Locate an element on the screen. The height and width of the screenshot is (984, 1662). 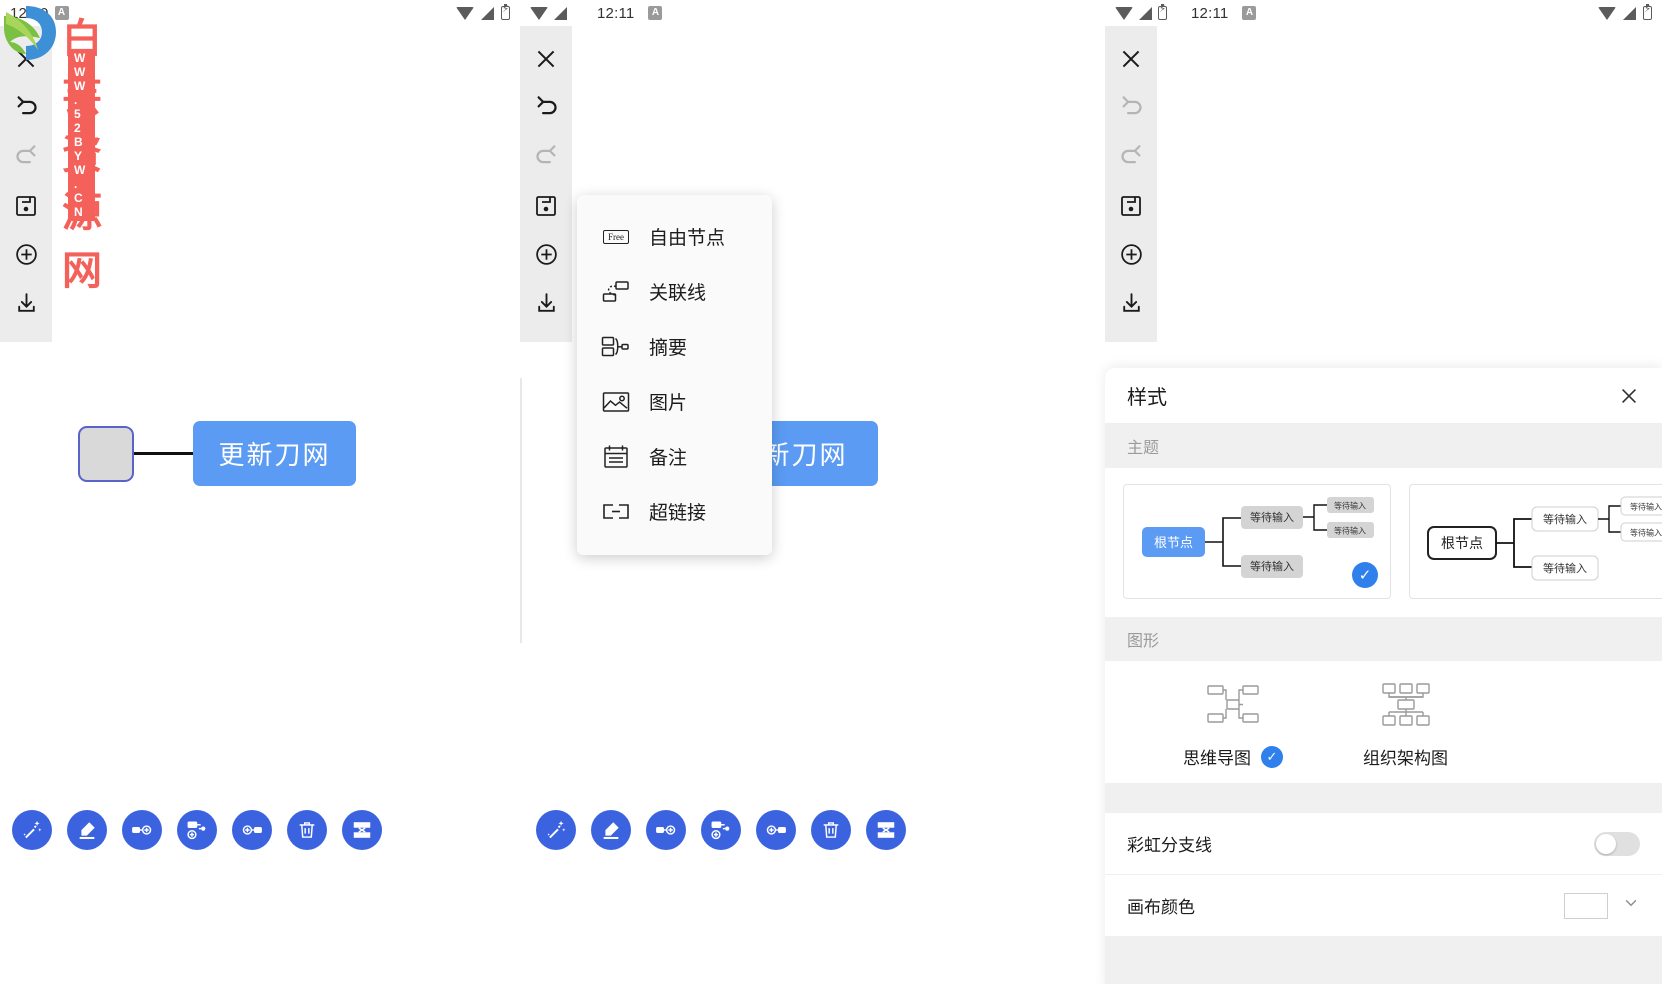
statusbar-1: 12:10 A is located at coordinates (260, 13).